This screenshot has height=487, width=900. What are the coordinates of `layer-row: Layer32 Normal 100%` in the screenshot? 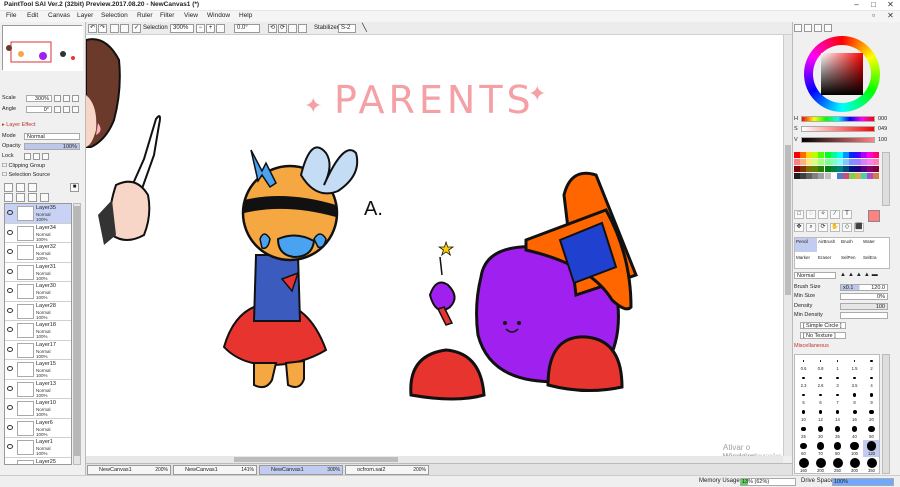 It's located at (38, 253).